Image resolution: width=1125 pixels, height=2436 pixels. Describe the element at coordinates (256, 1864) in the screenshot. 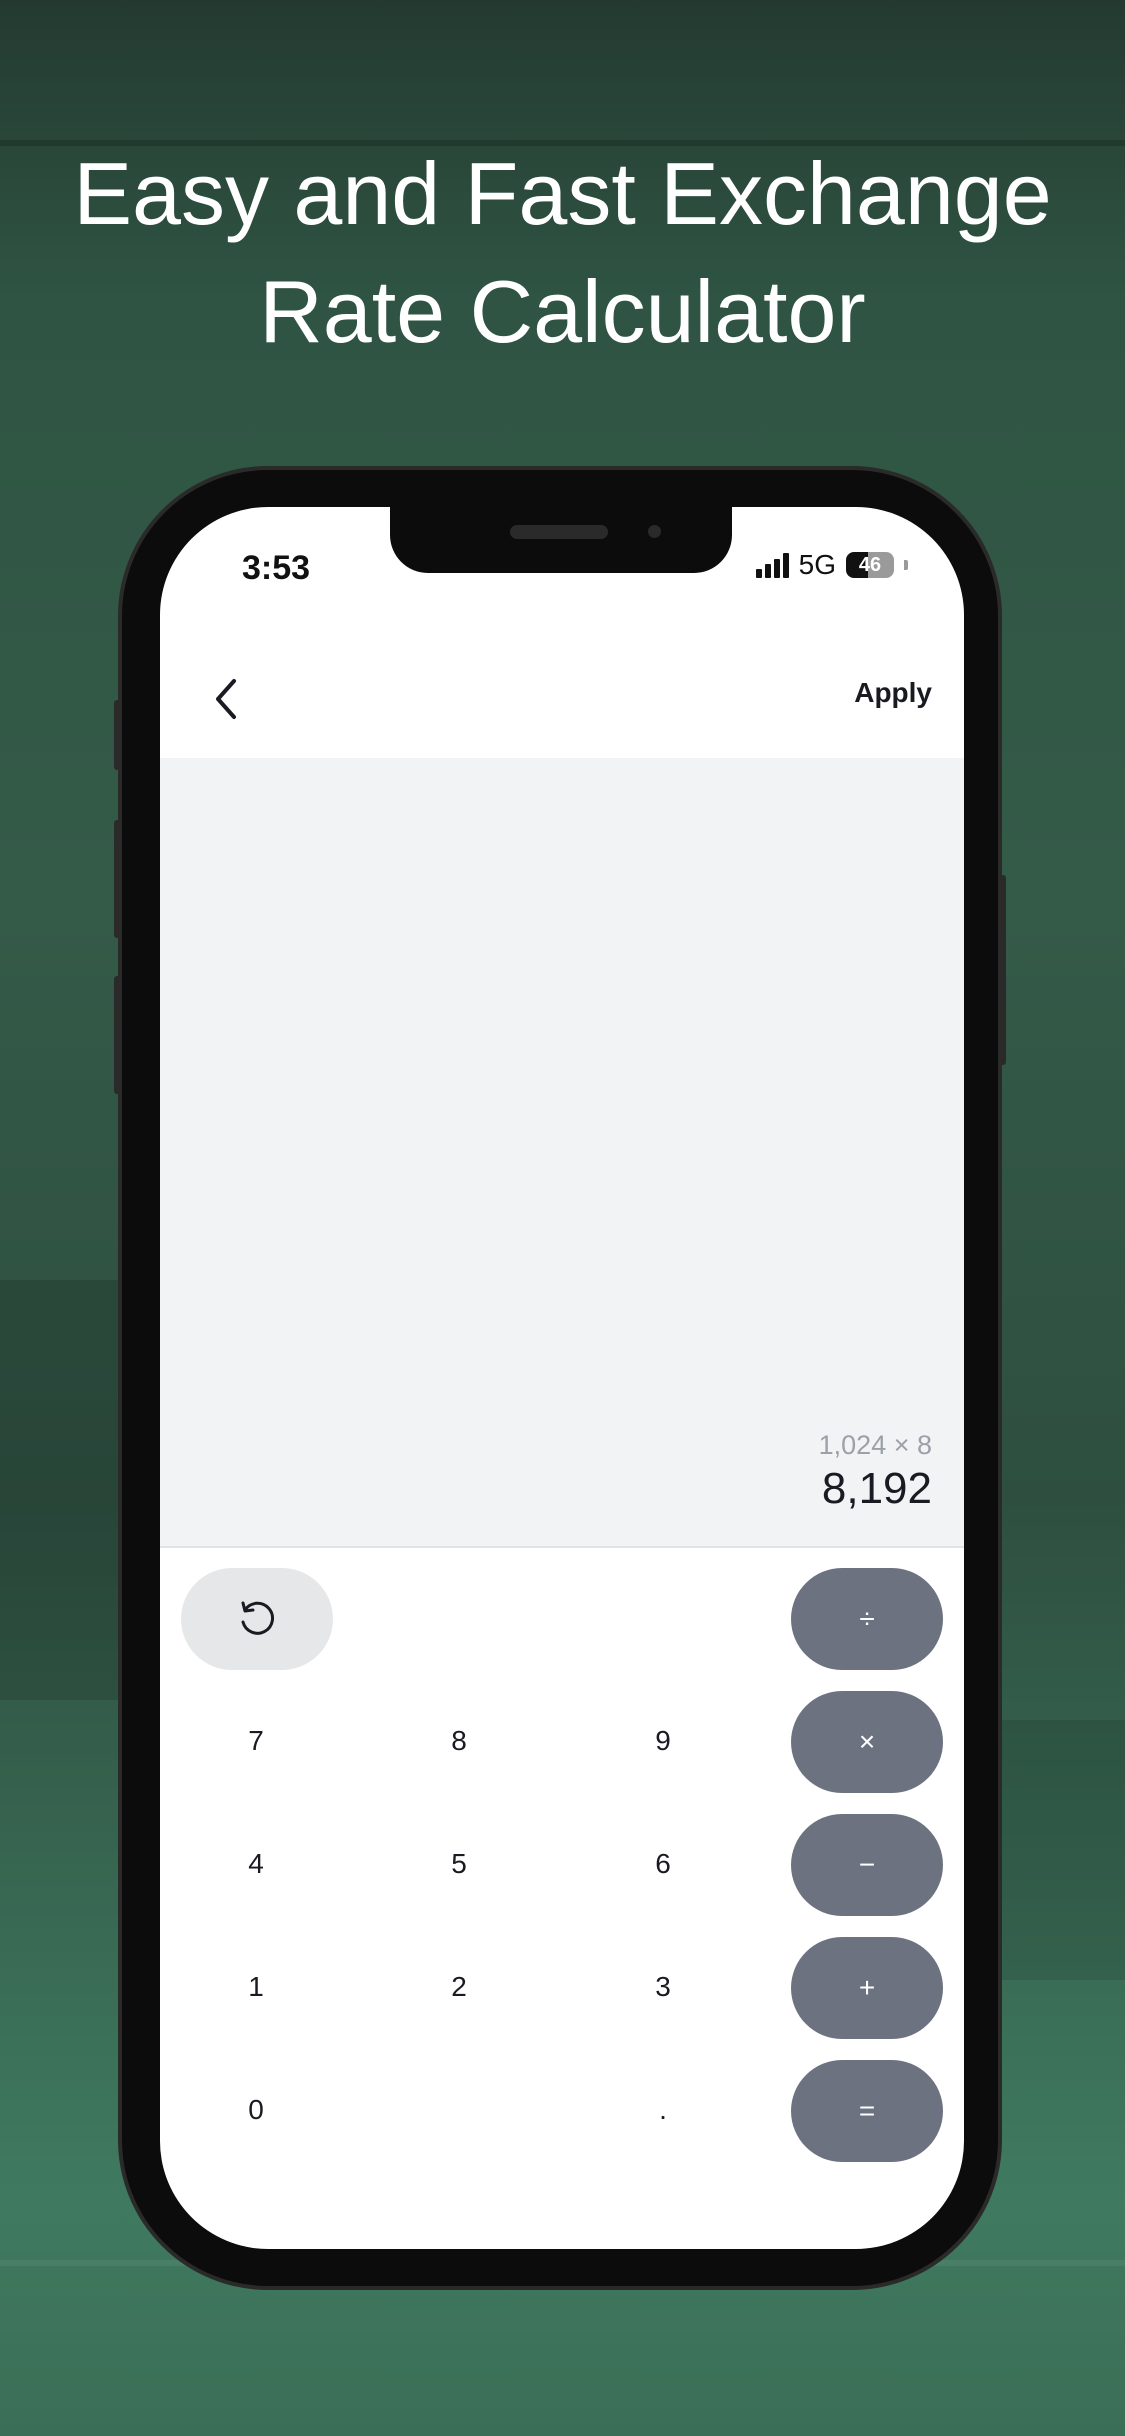

I see `digit-4-button: 4` at that location.